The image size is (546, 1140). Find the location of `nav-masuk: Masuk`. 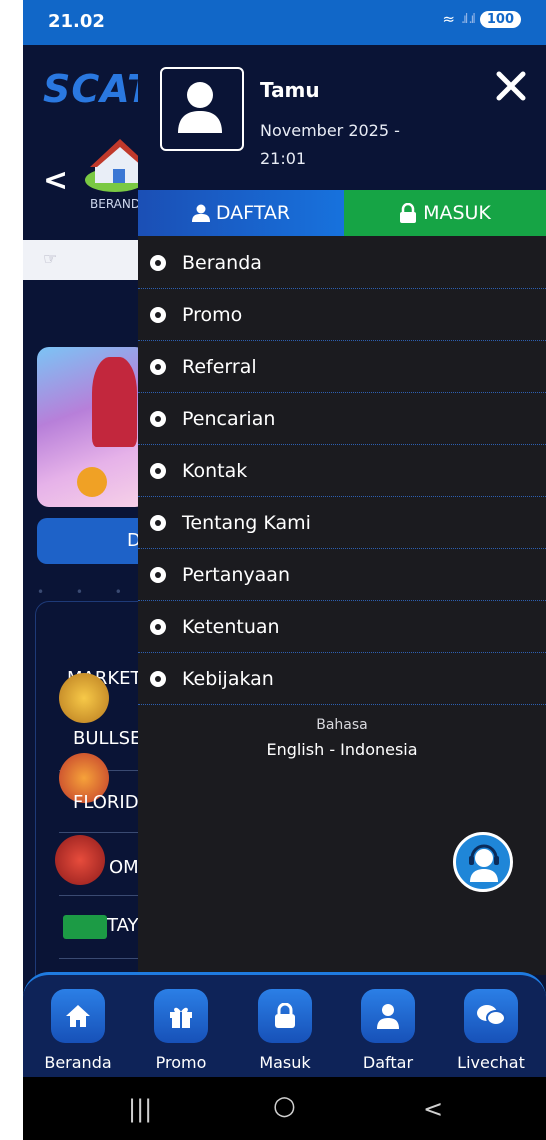

nav-masuk: Masuk is located at coordinates (285, 1030).